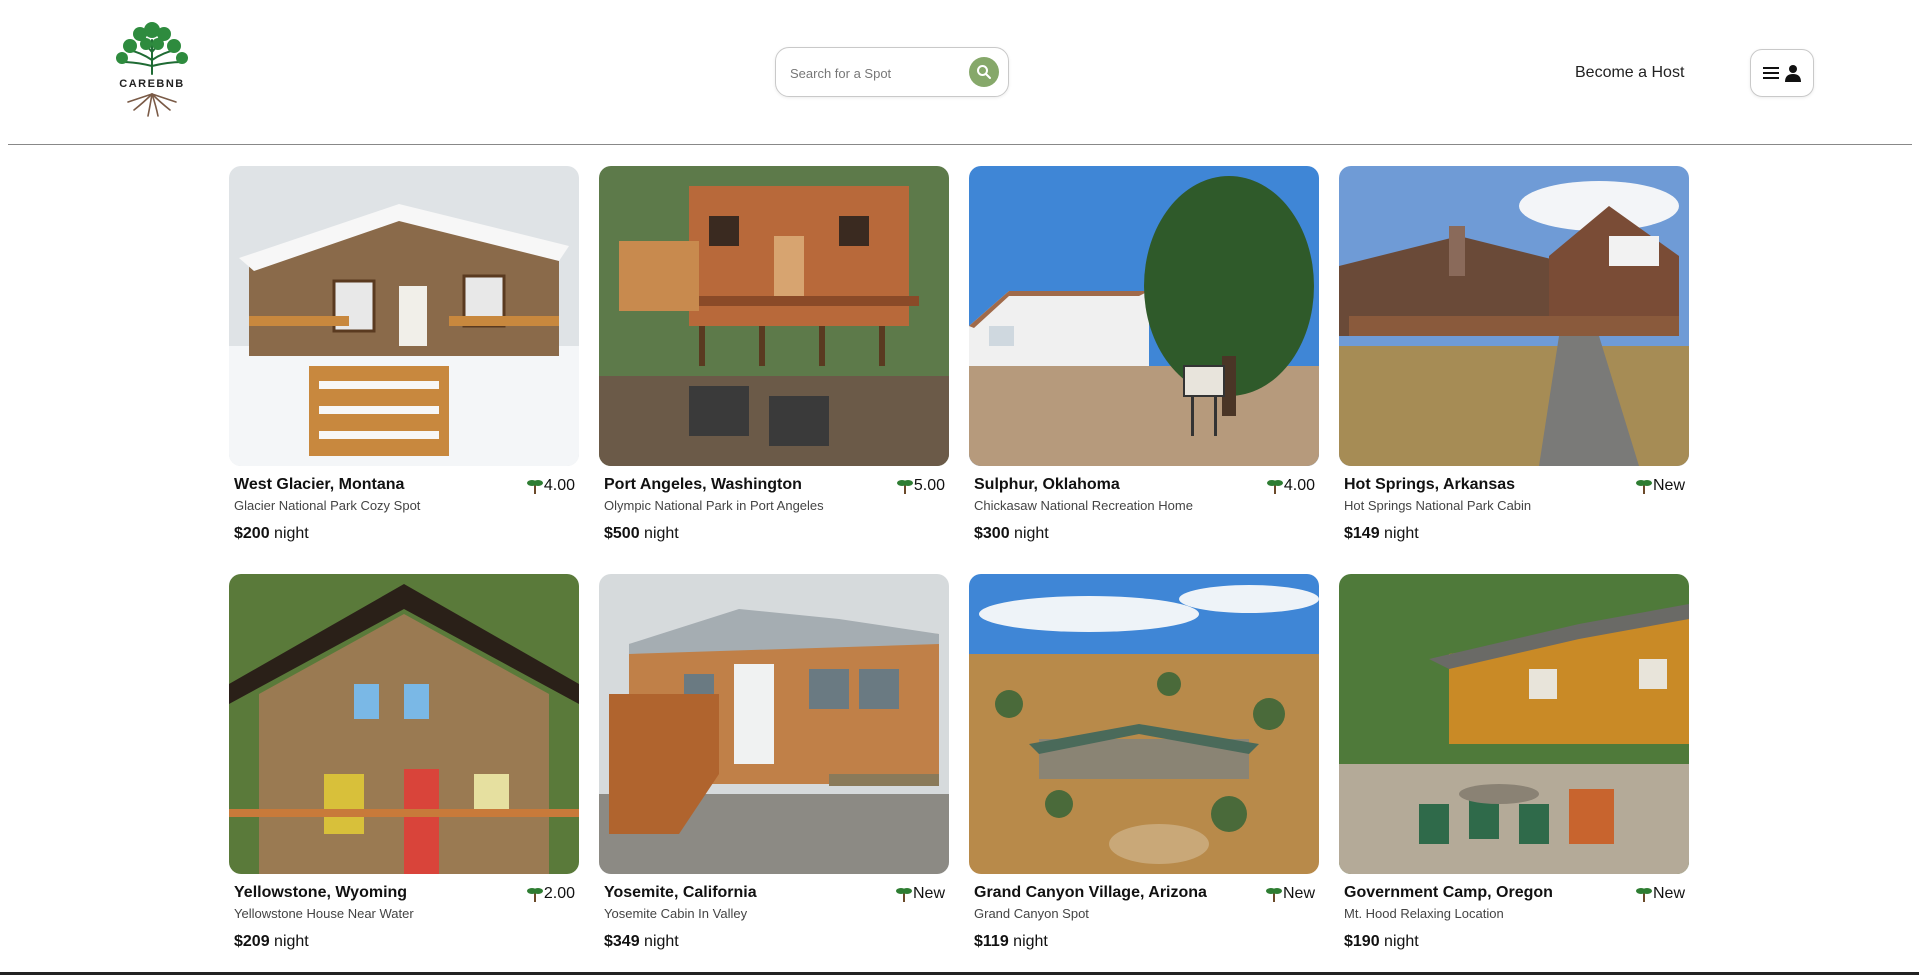 The height and width of the screenshot is (975, 1919). I want to click on listing-location: Port Angeles, Washington, so click(703, 484).